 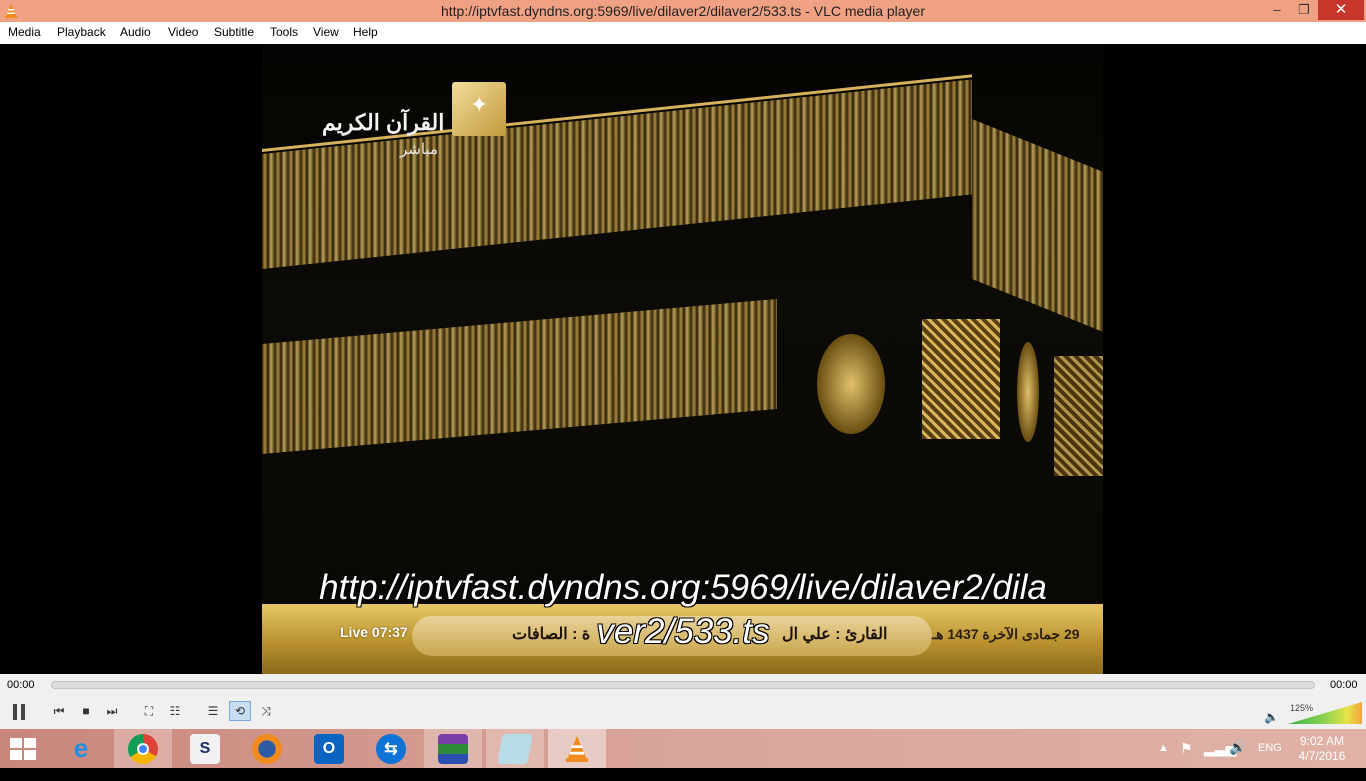 I want to click on restore-button: ❐, so click(x=1304, y=10).